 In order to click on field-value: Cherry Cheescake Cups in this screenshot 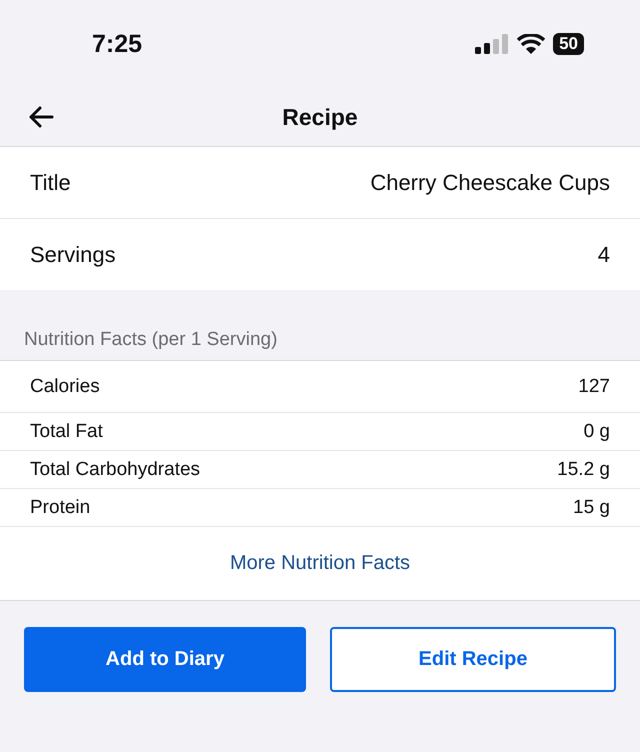, I will do `click(490, 183)`.